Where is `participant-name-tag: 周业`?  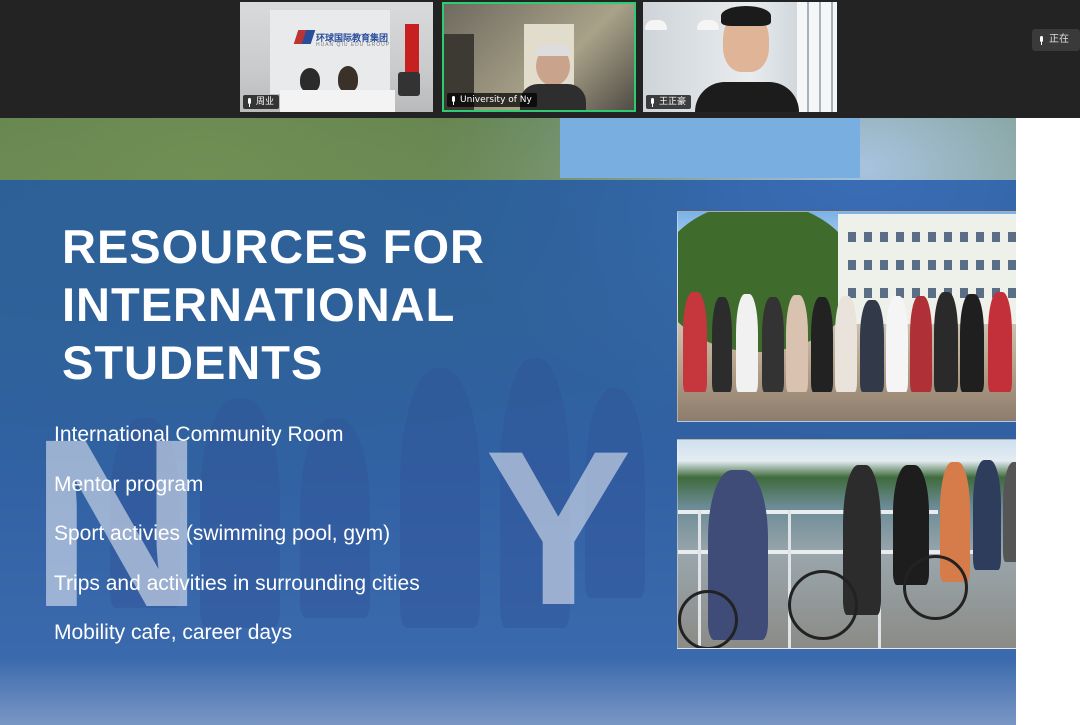 participant-name-tag: 周业 is located at coordinates (261, 102).